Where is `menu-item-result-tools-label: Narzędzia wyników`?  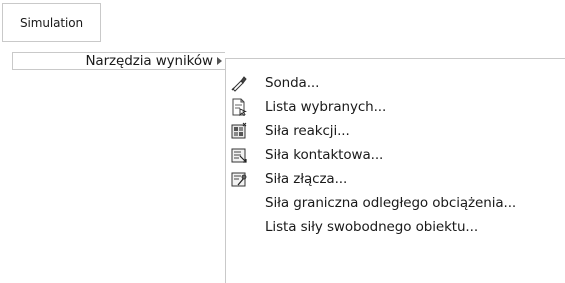
menu-item-result-tools-label: Narzędzia wyników is located at coordinates (149, 61).